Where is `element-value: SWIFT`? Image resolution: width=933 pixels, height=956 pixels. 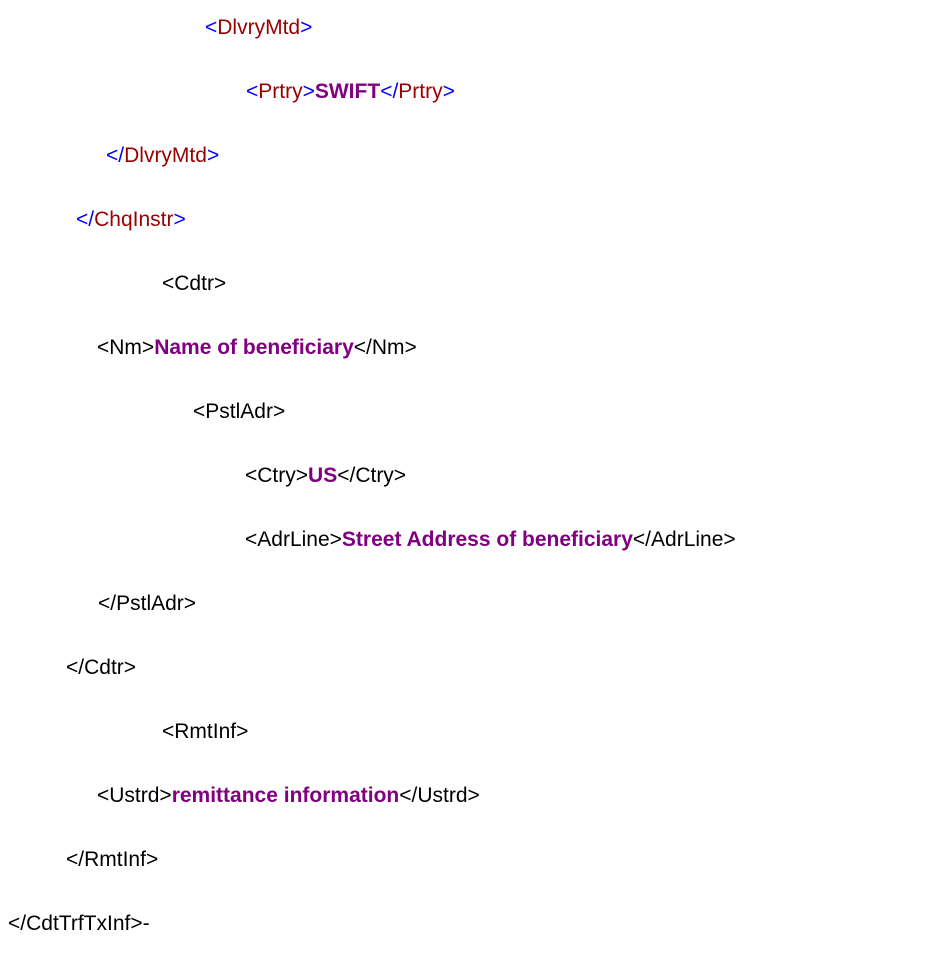
element-value: SWIFT is located at coordinates (347, 91).